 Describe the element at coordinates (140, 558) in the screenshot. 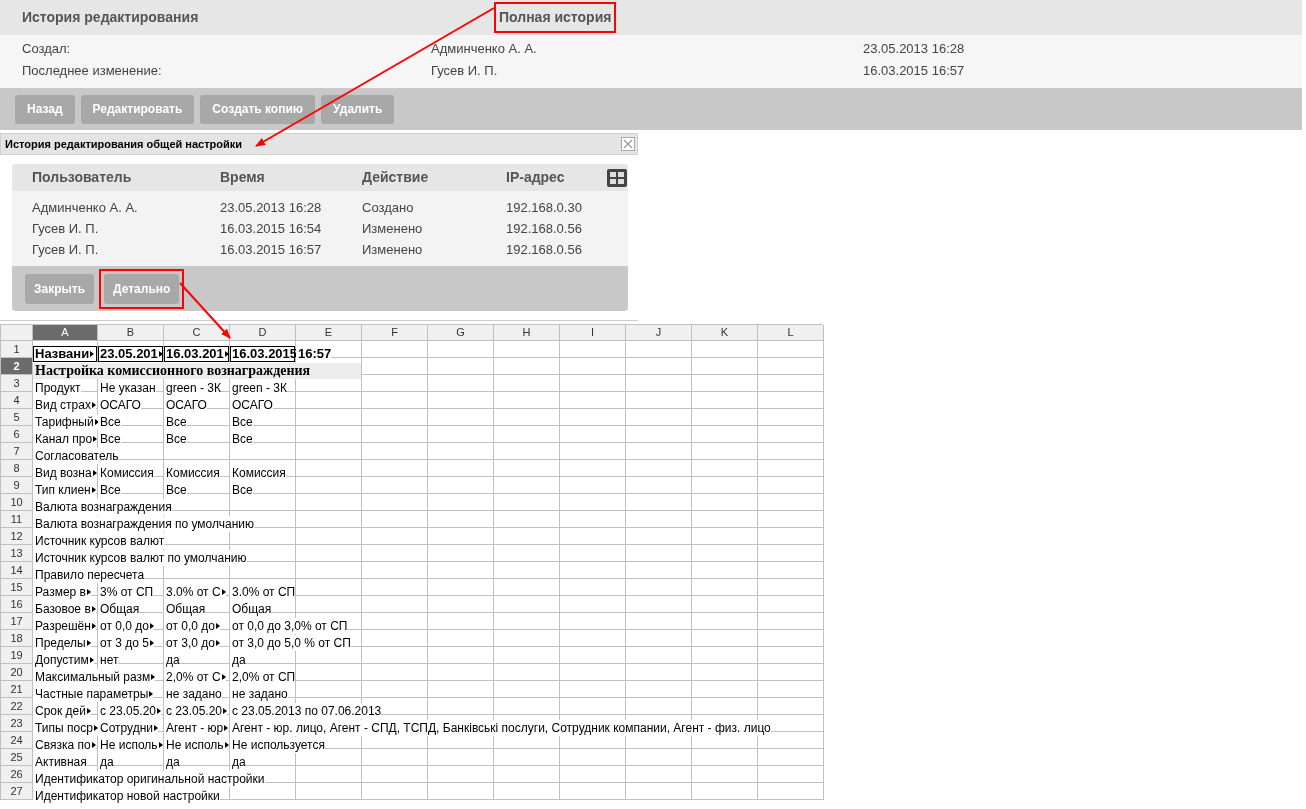

I see `table-cell: Источник курсов валют по умолчанию` at that location.